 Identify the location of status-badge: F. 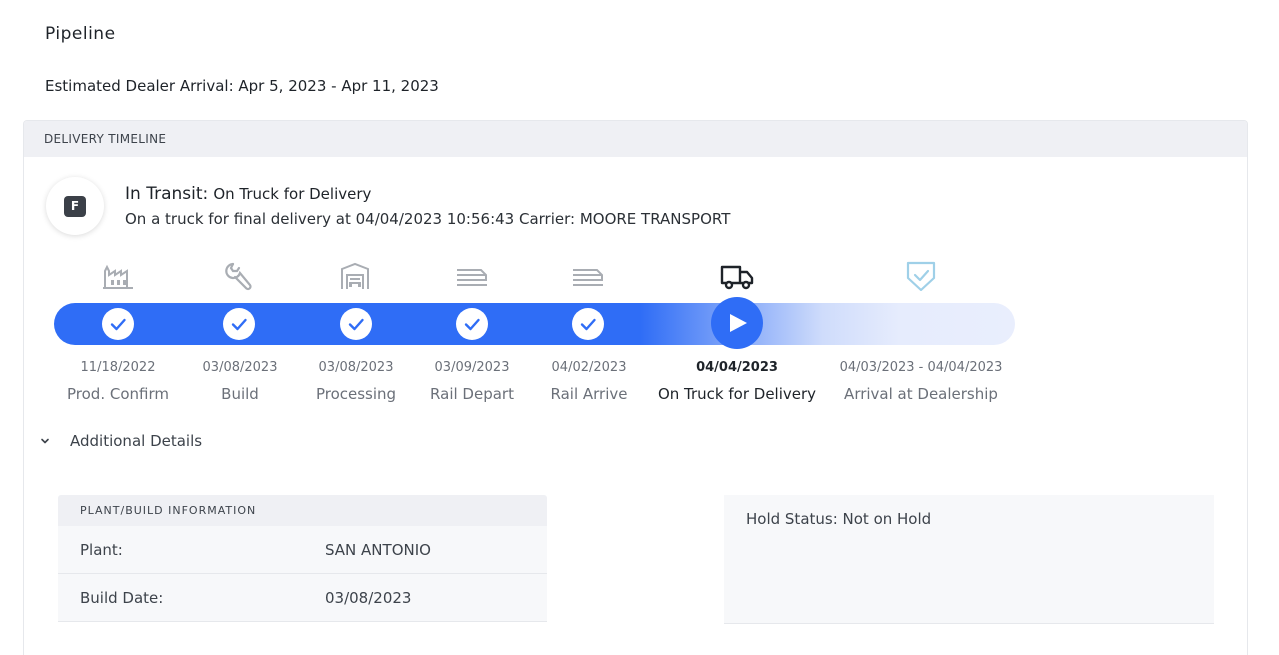
(75, 206).